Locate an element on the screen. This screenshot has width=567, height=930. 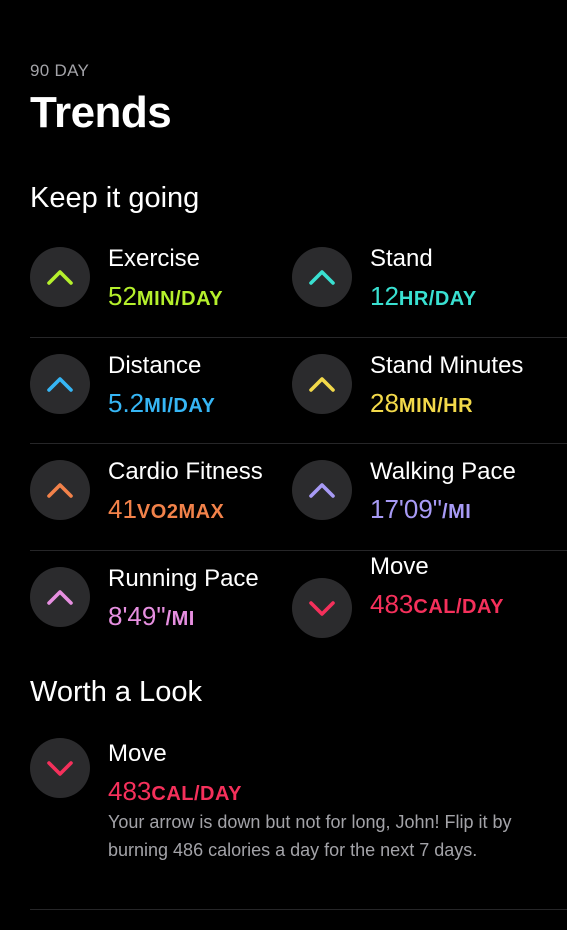
trend-label: Stand Minutes is located at coordinates (447, 365).